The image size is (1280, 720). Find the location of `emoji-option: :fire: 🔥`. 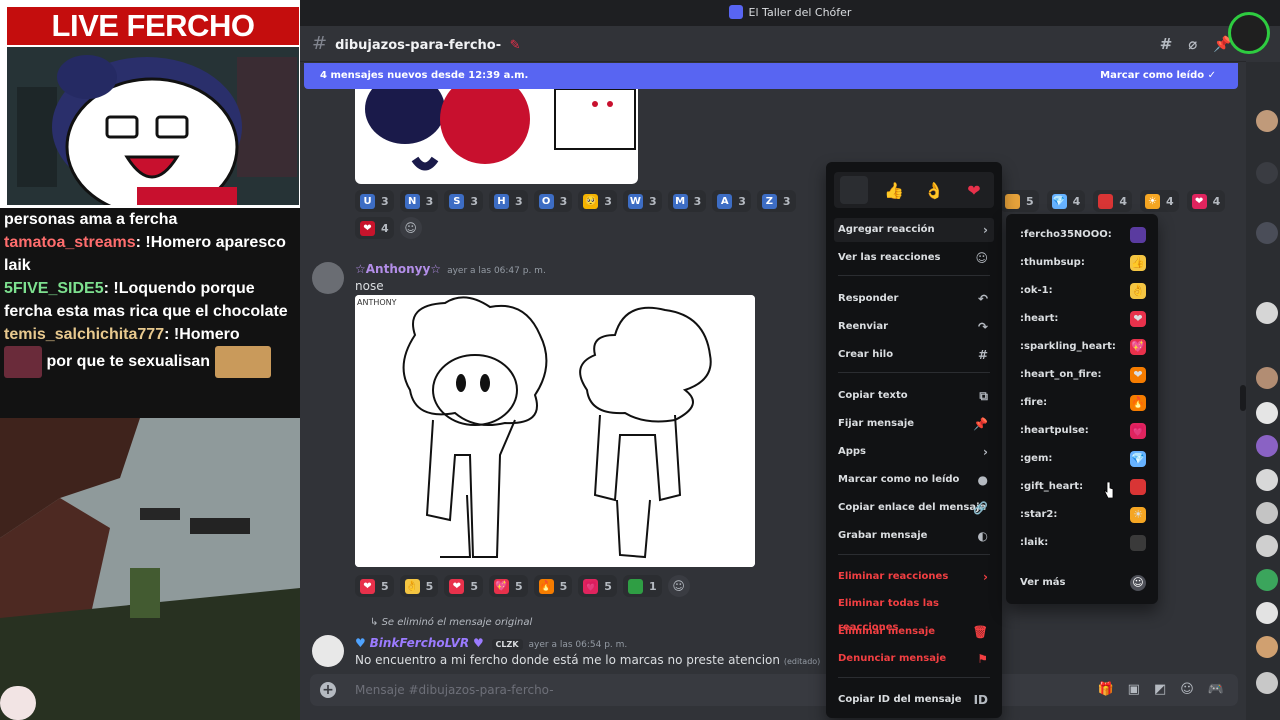

emoji-option: :fire: 🔥 is located at coordinates (1082, 403).